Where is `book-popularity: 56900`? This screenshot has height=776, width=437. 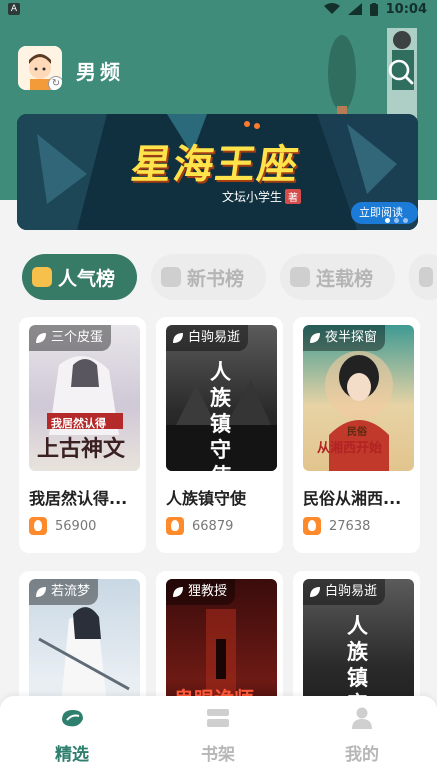
book-popularity: 56900 is located at coordinates (62, 526).